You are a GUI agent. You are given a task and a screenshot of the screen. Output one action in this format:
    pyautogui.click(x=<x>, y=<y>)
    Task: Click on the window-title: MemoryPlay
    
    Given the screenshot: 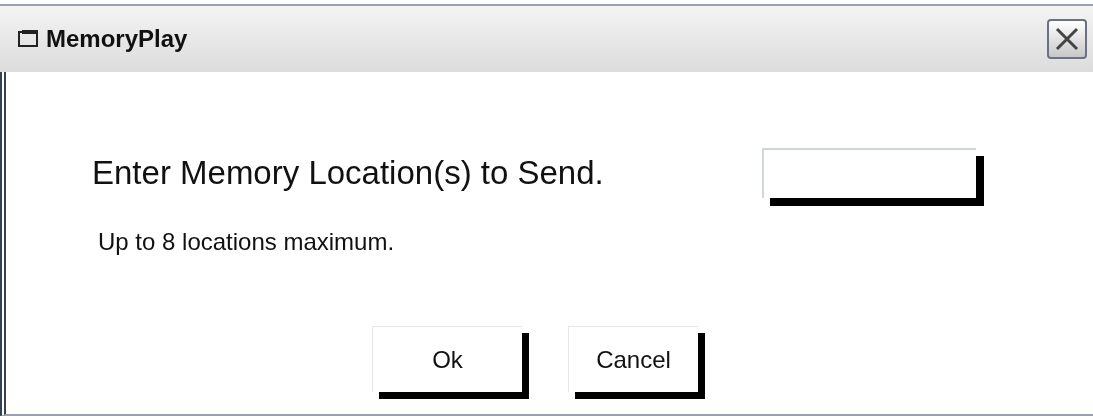 What is the action you would take?
    pyautogui.click(x=117, y=39)
    